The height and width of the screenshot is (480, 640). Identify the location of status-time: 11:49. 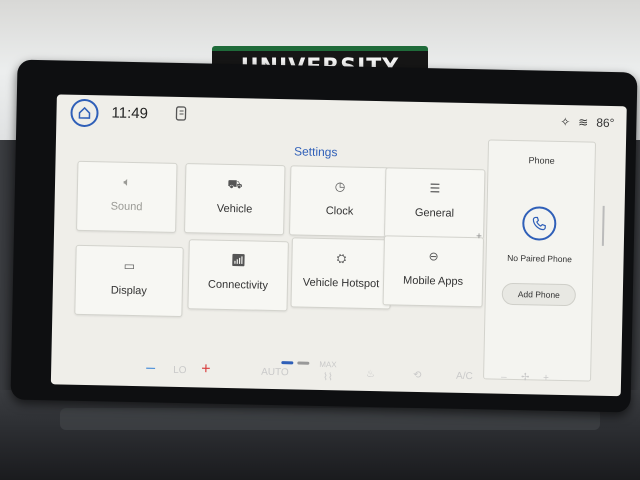
(130, 113).